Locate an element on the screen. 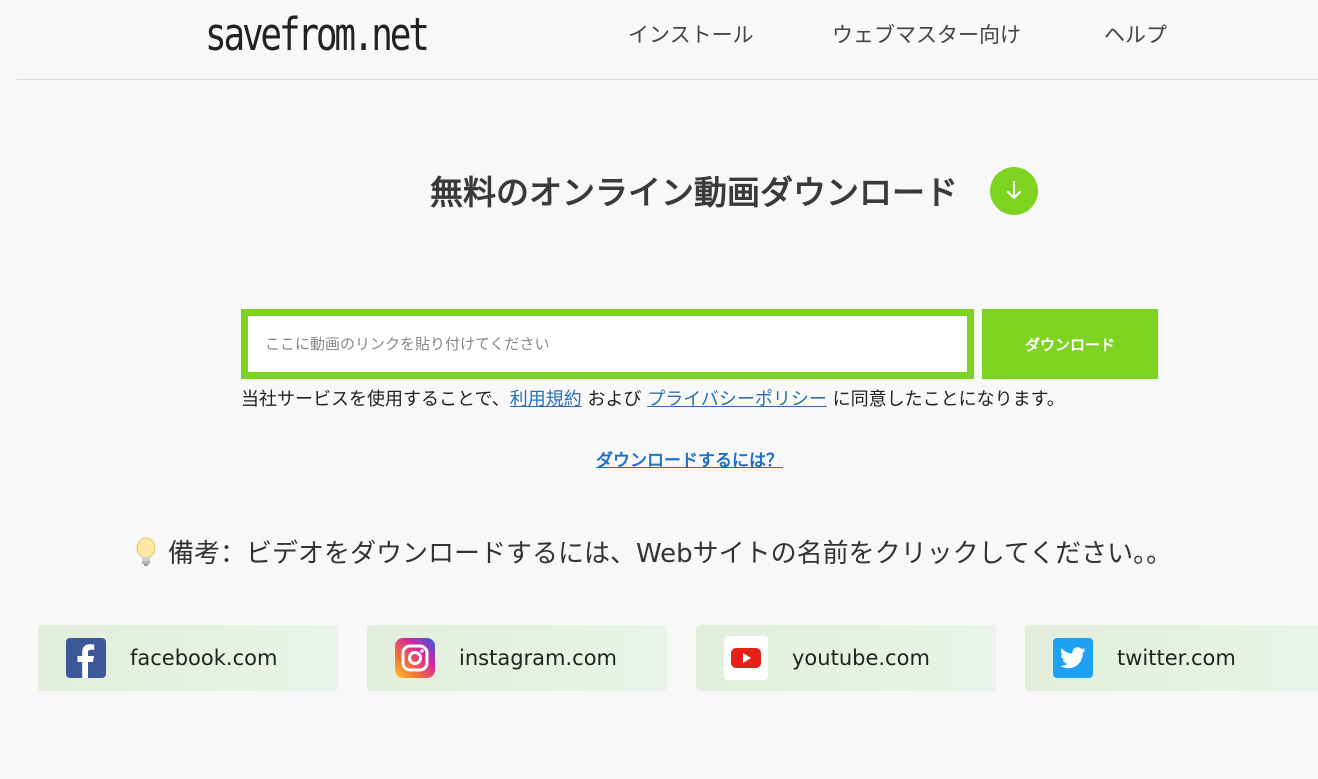 The image size is (1318, 779). twitter-icon is located at coordinates (1073, 658).